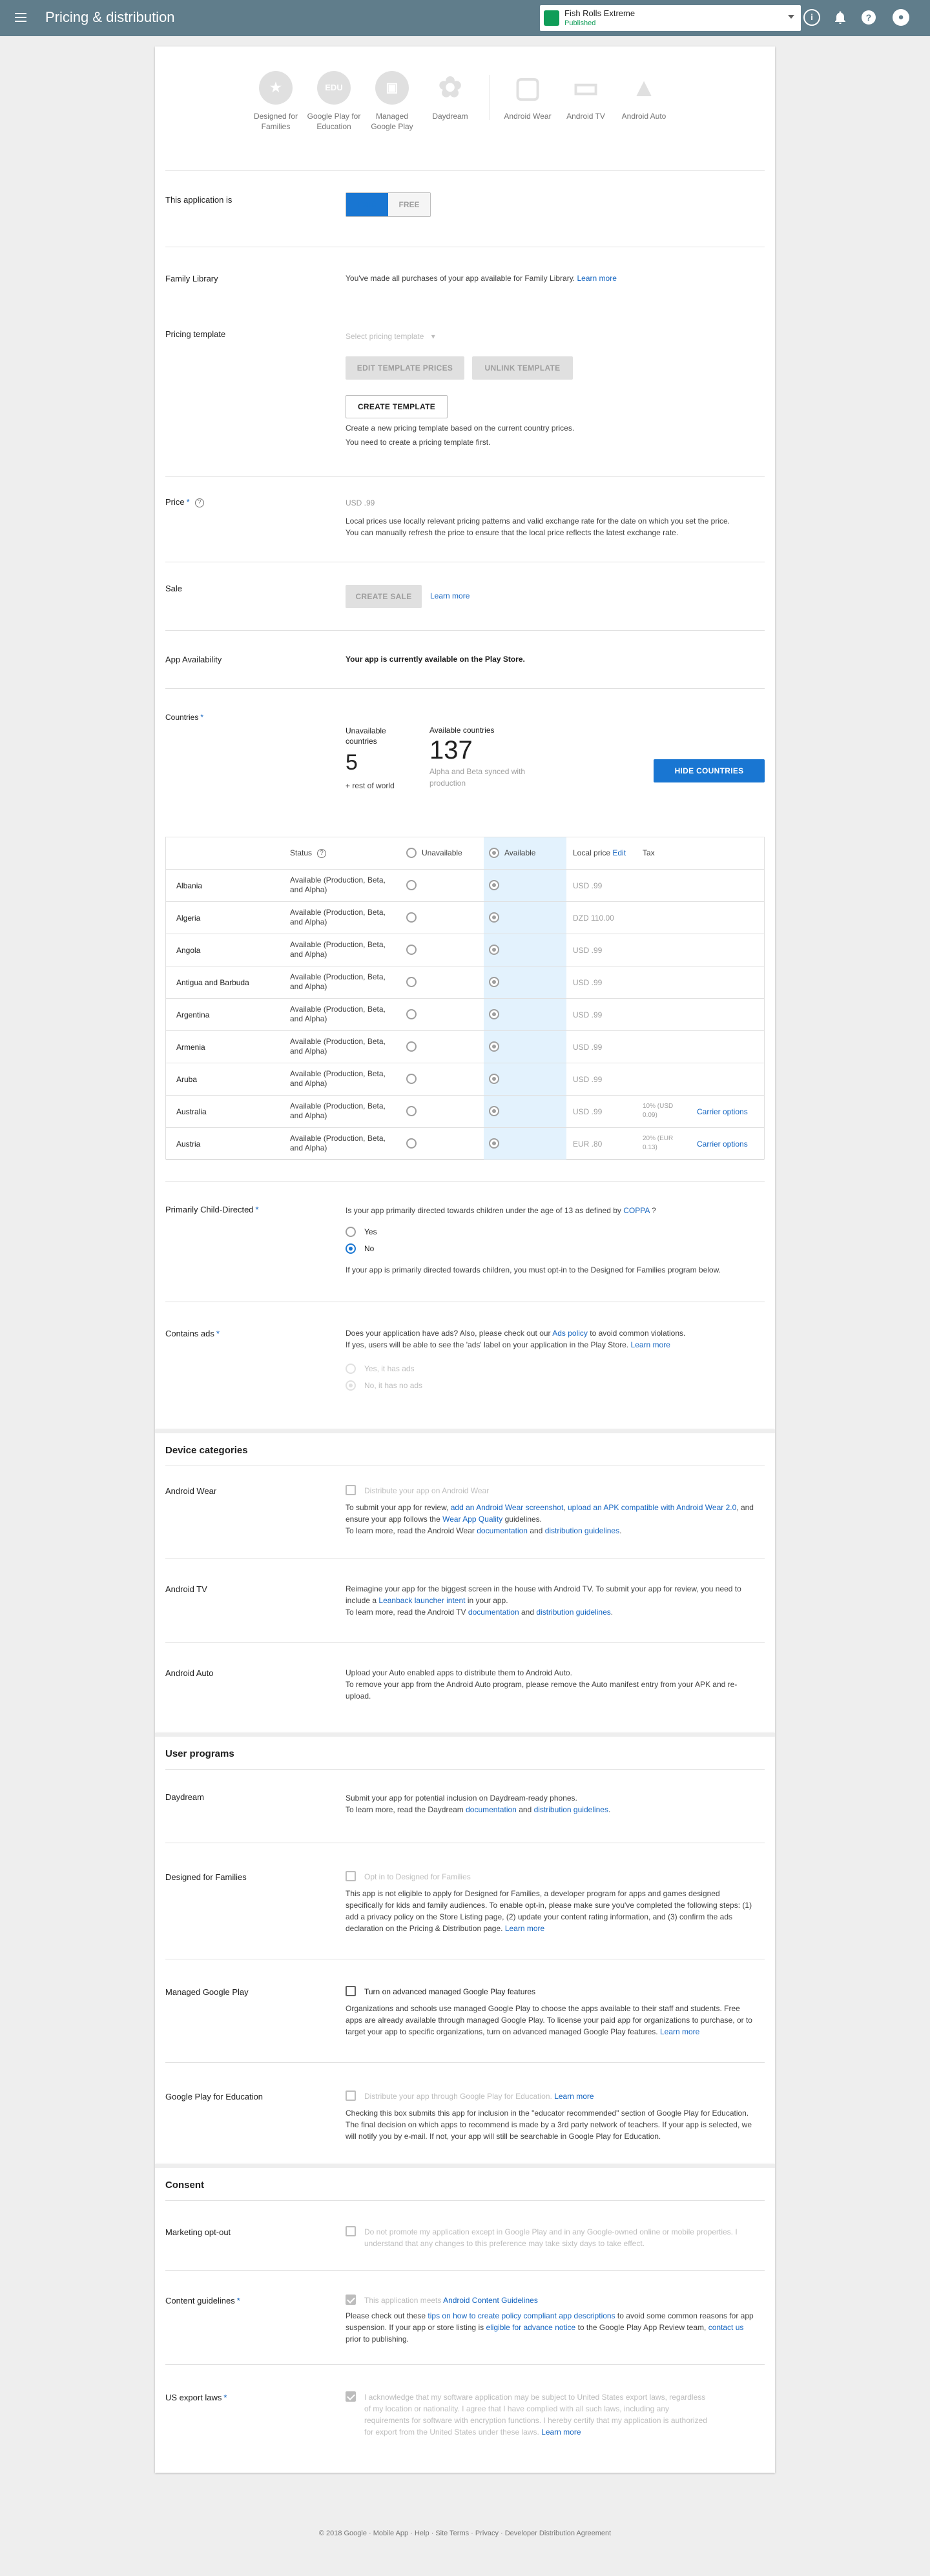 The image size is (930, 2576). What do you see at coordinates (351, 1876) in the screenshot?
I see `dff-checkbox` at bounding box center [351, 1876].